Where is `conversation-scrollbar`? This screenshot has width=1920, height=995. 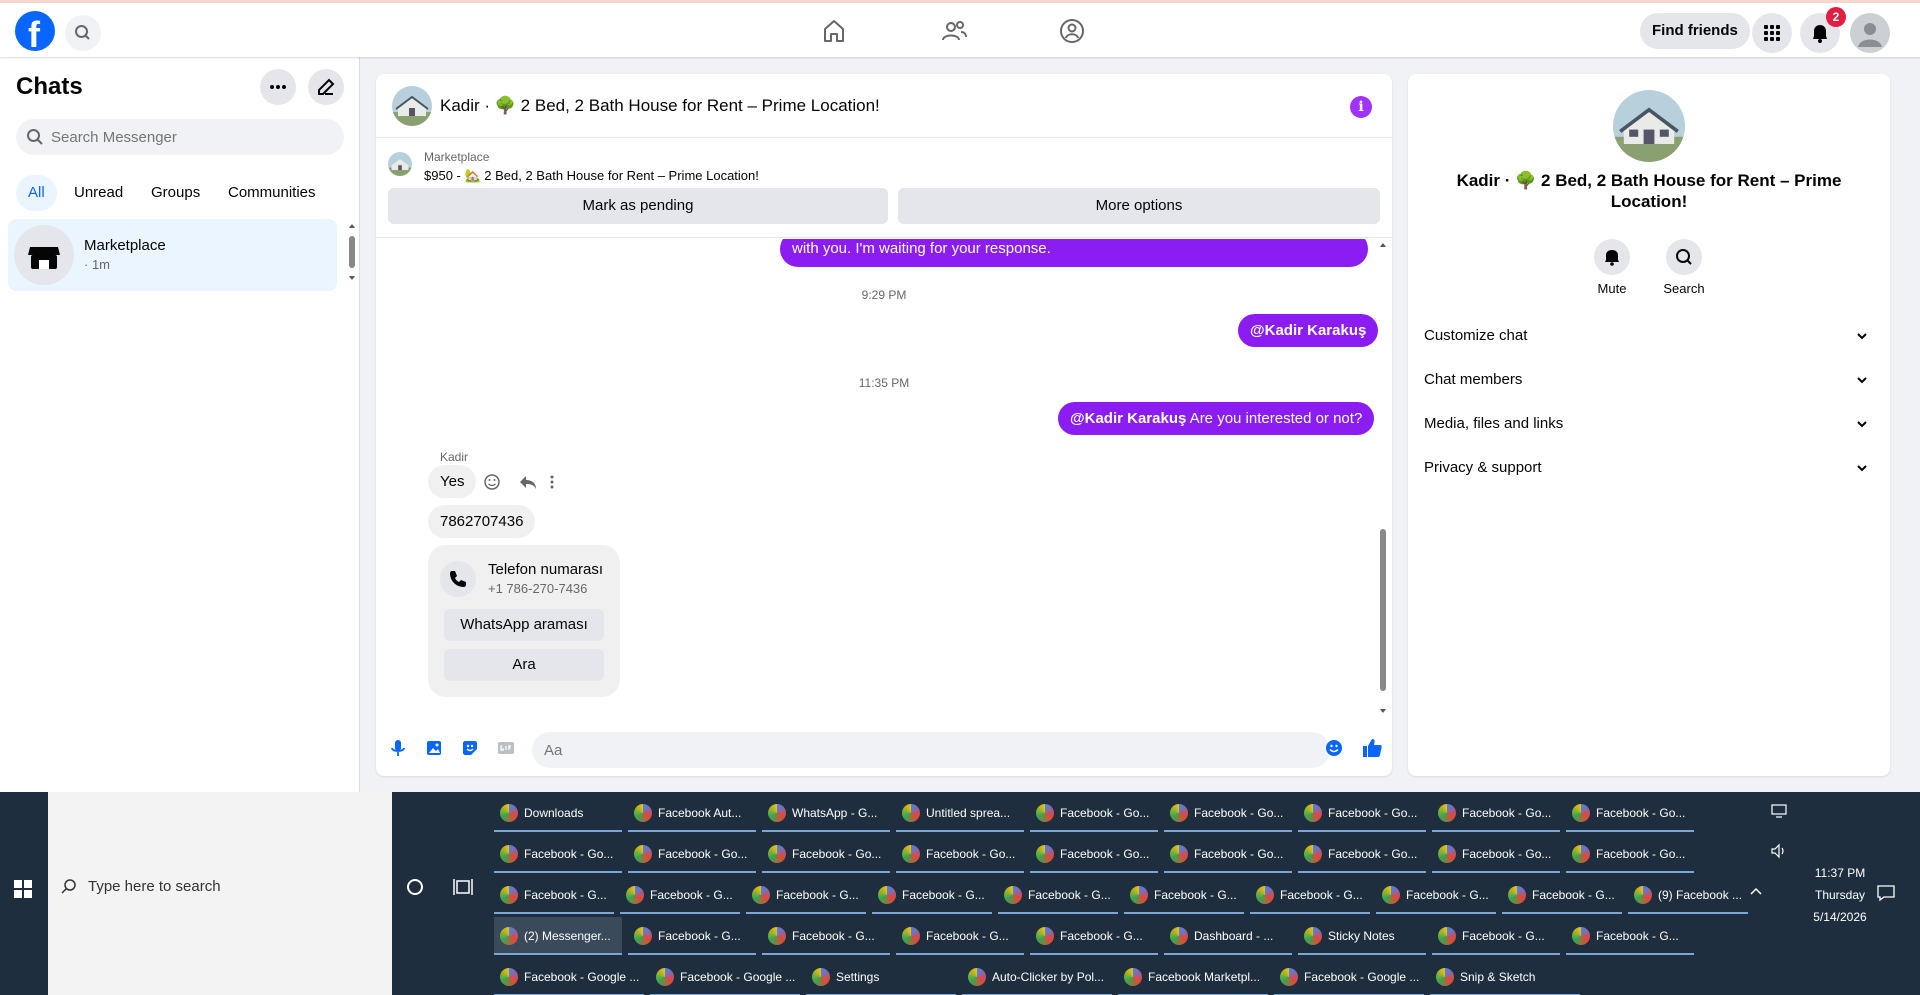
conversation-scrollbar is located at coordinates (1383, 479).